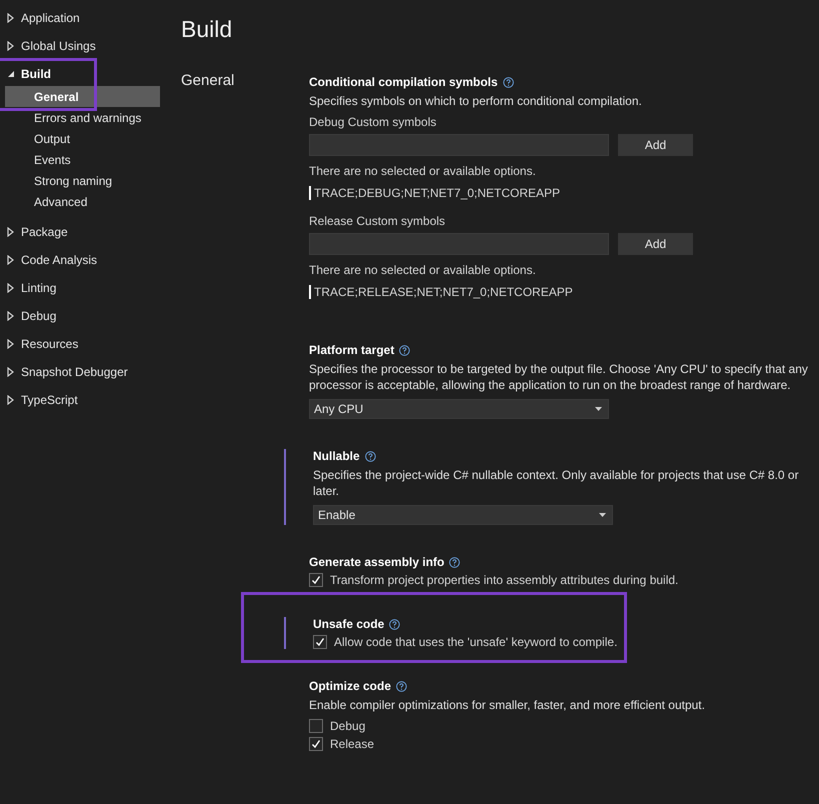 The image size is (819, 804). I want to click on checkbox-label: Allow code that uses the 'unsafe' keyword to compile., so click(476, 642).